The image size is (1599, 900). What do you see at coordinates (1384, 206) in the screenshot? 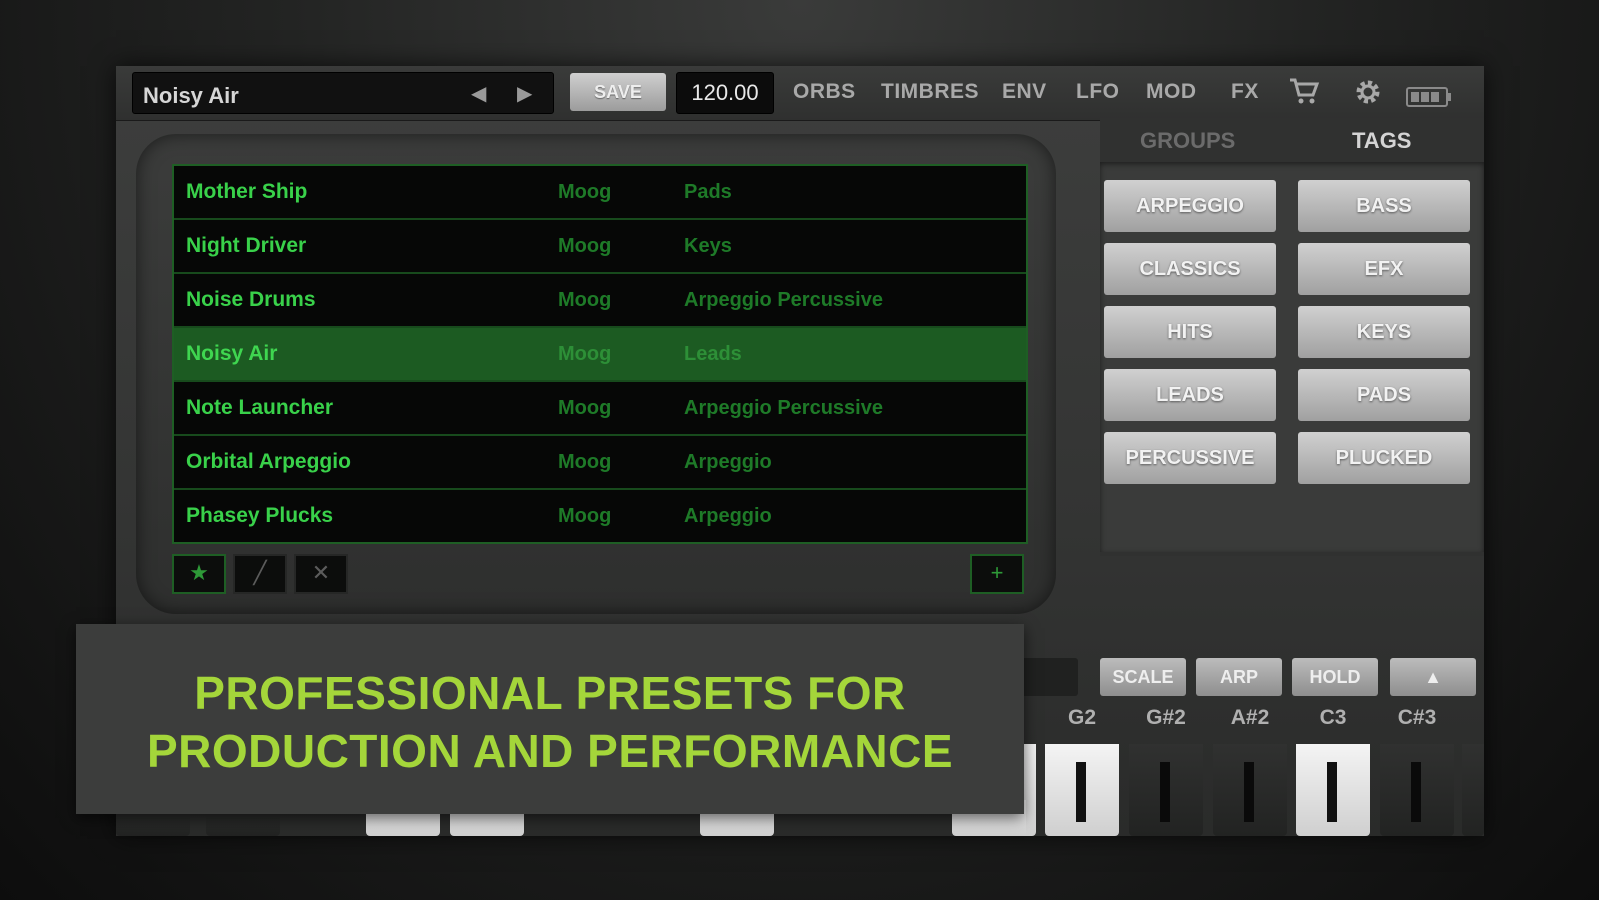
I see `tag-bass-button: BASS` at bounding box center [1384, 206].